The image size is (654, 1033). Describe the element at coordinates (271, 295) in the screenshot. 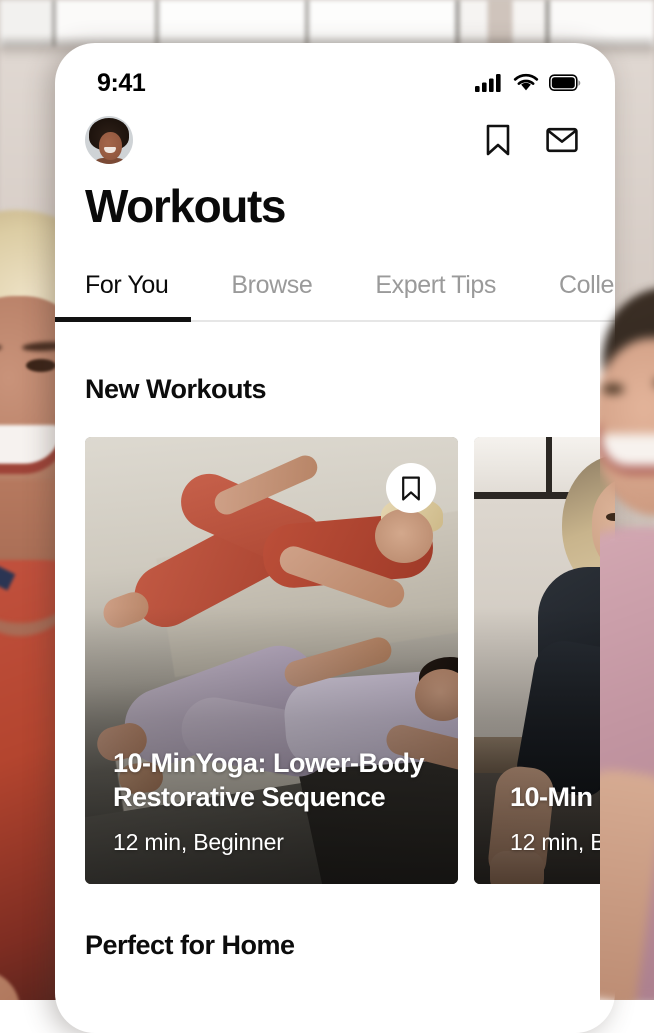

I see `tab-browse: Browse` at that location.